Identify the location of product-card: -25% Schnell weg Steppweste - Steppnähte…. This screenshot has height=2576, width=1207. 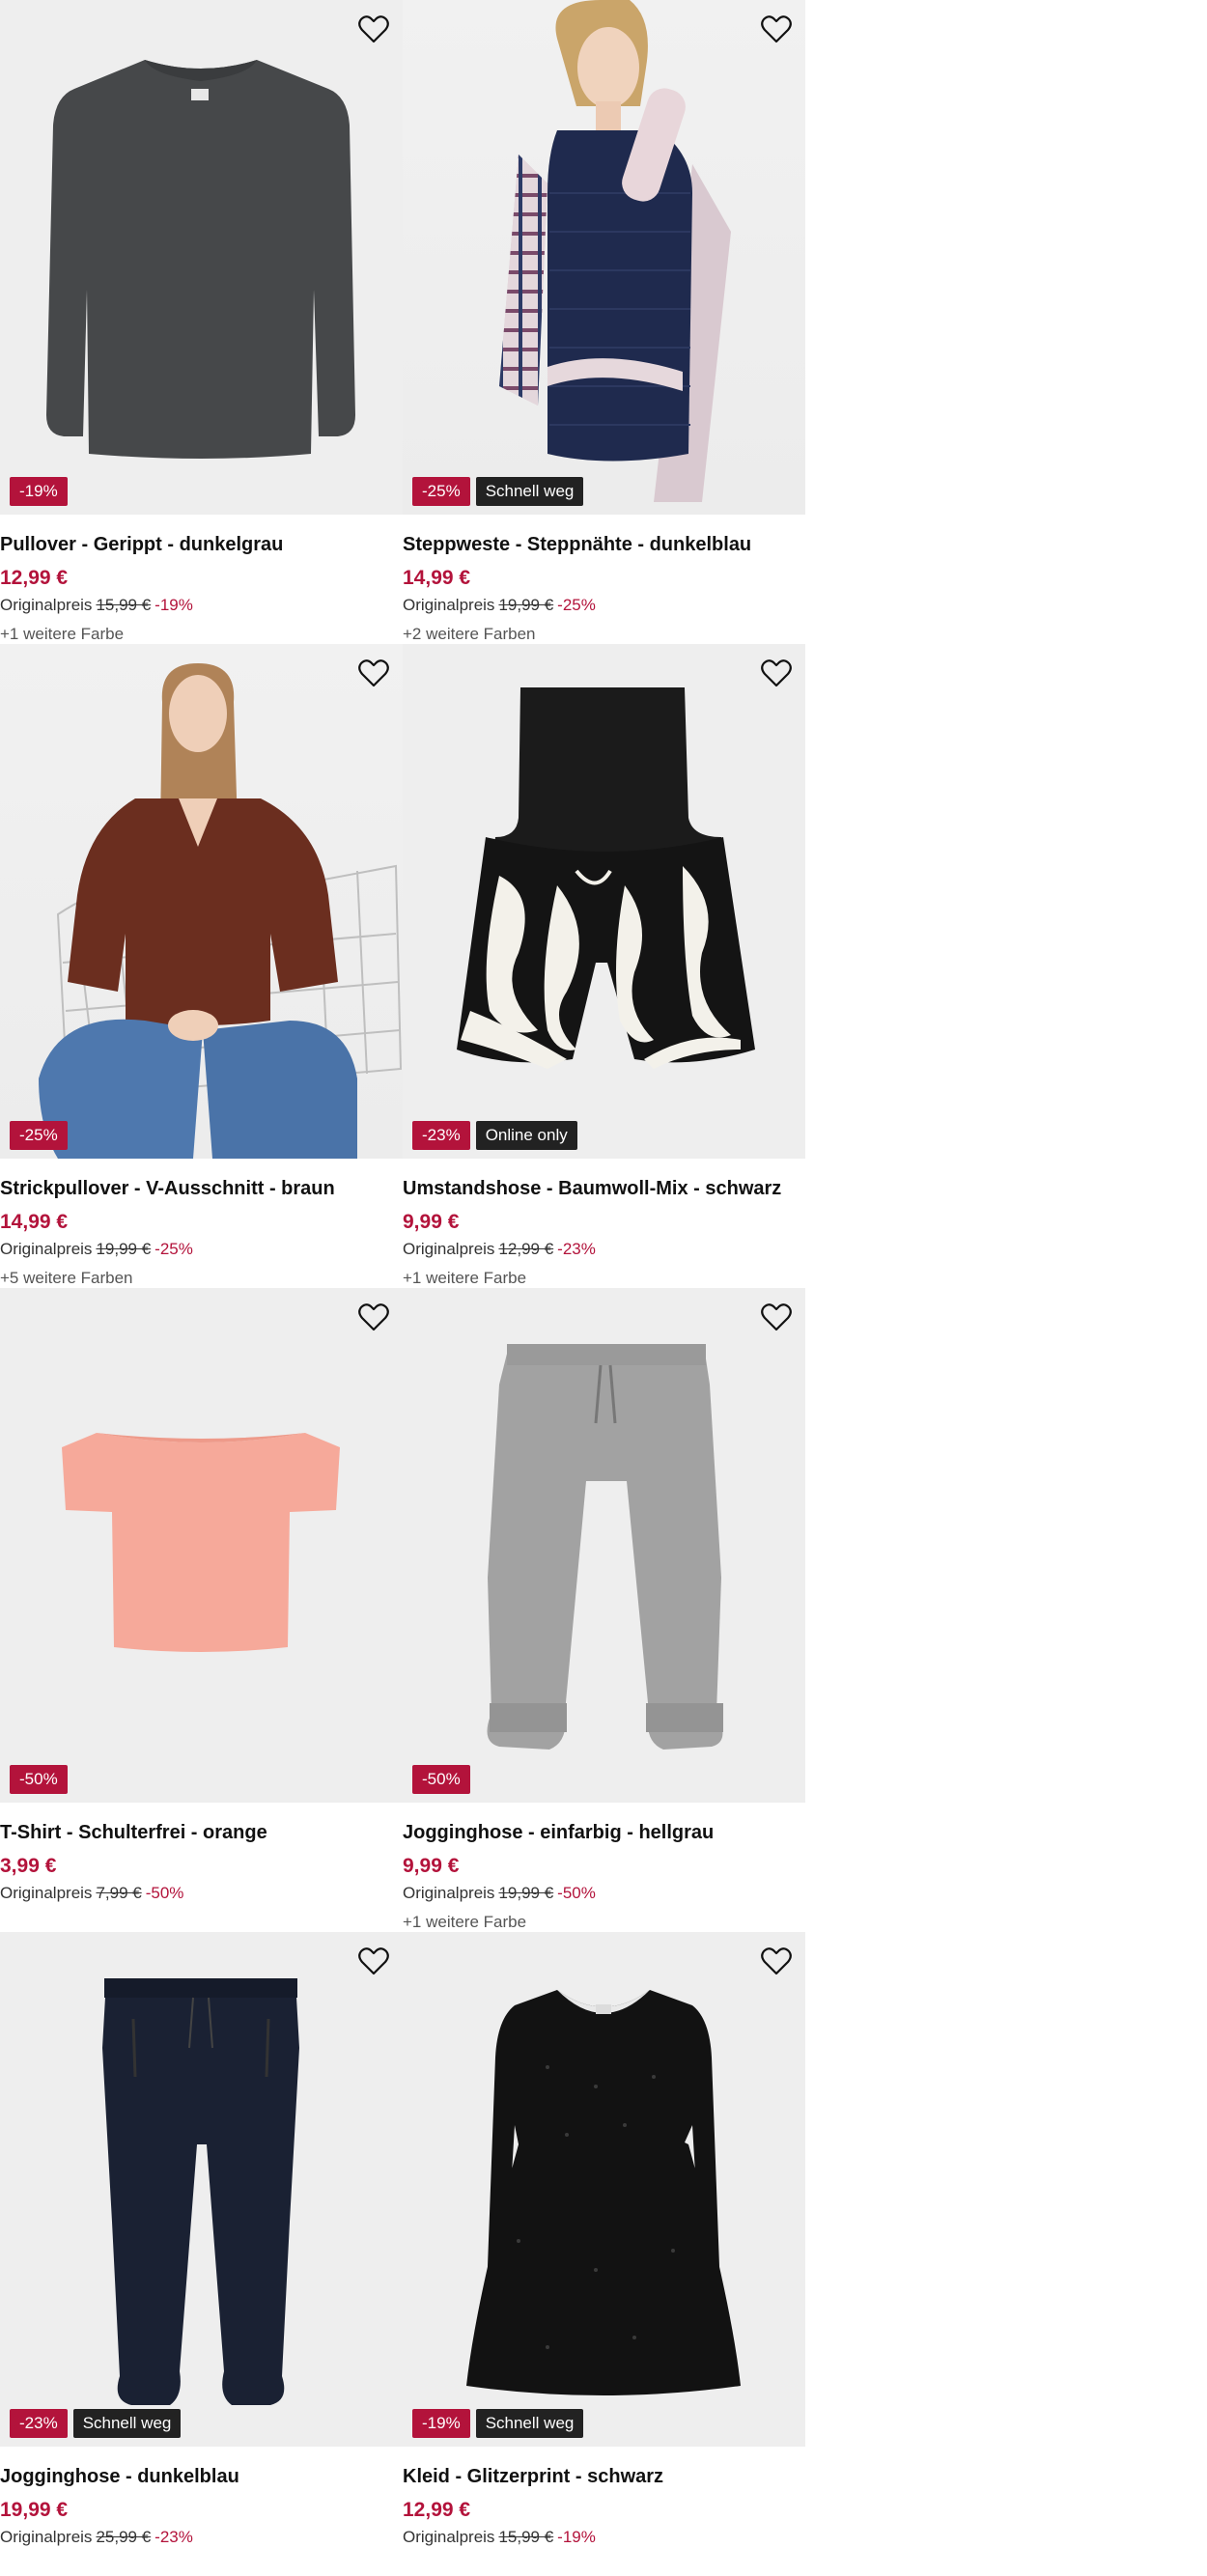
(604, 322).